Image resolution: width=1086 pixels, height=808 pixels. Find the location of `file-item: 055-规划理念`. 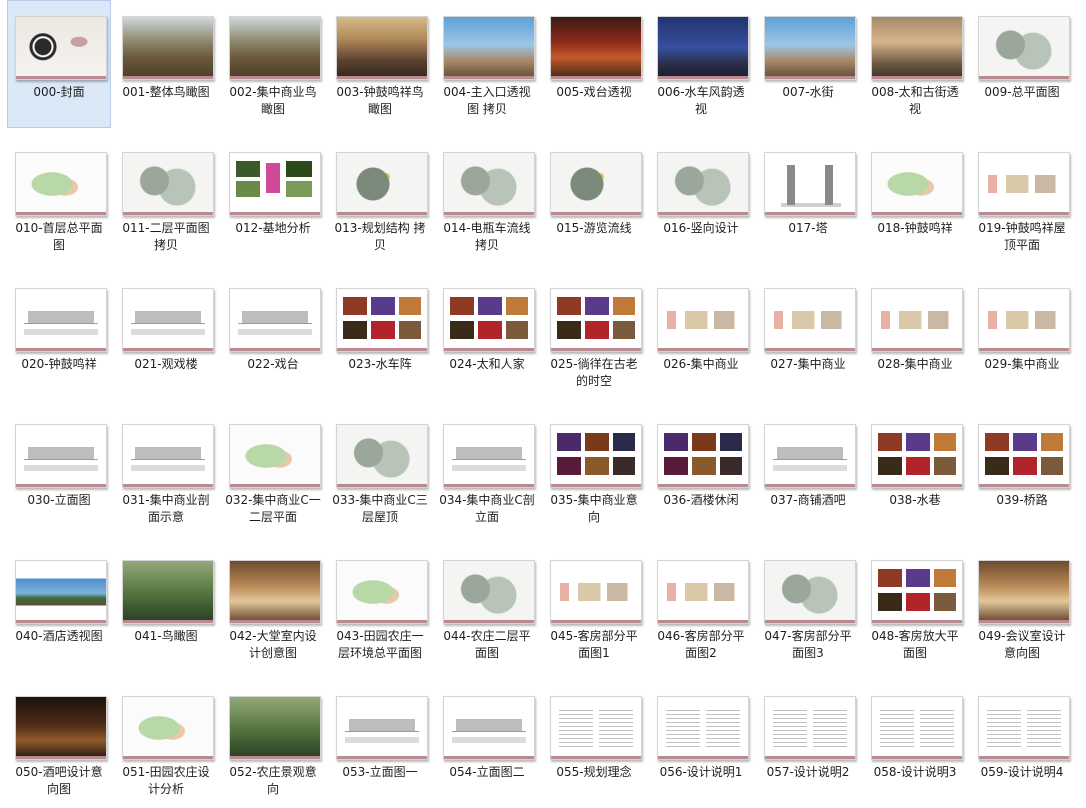

file-item: 055-规划理念 is located at coordinates (594, 744).